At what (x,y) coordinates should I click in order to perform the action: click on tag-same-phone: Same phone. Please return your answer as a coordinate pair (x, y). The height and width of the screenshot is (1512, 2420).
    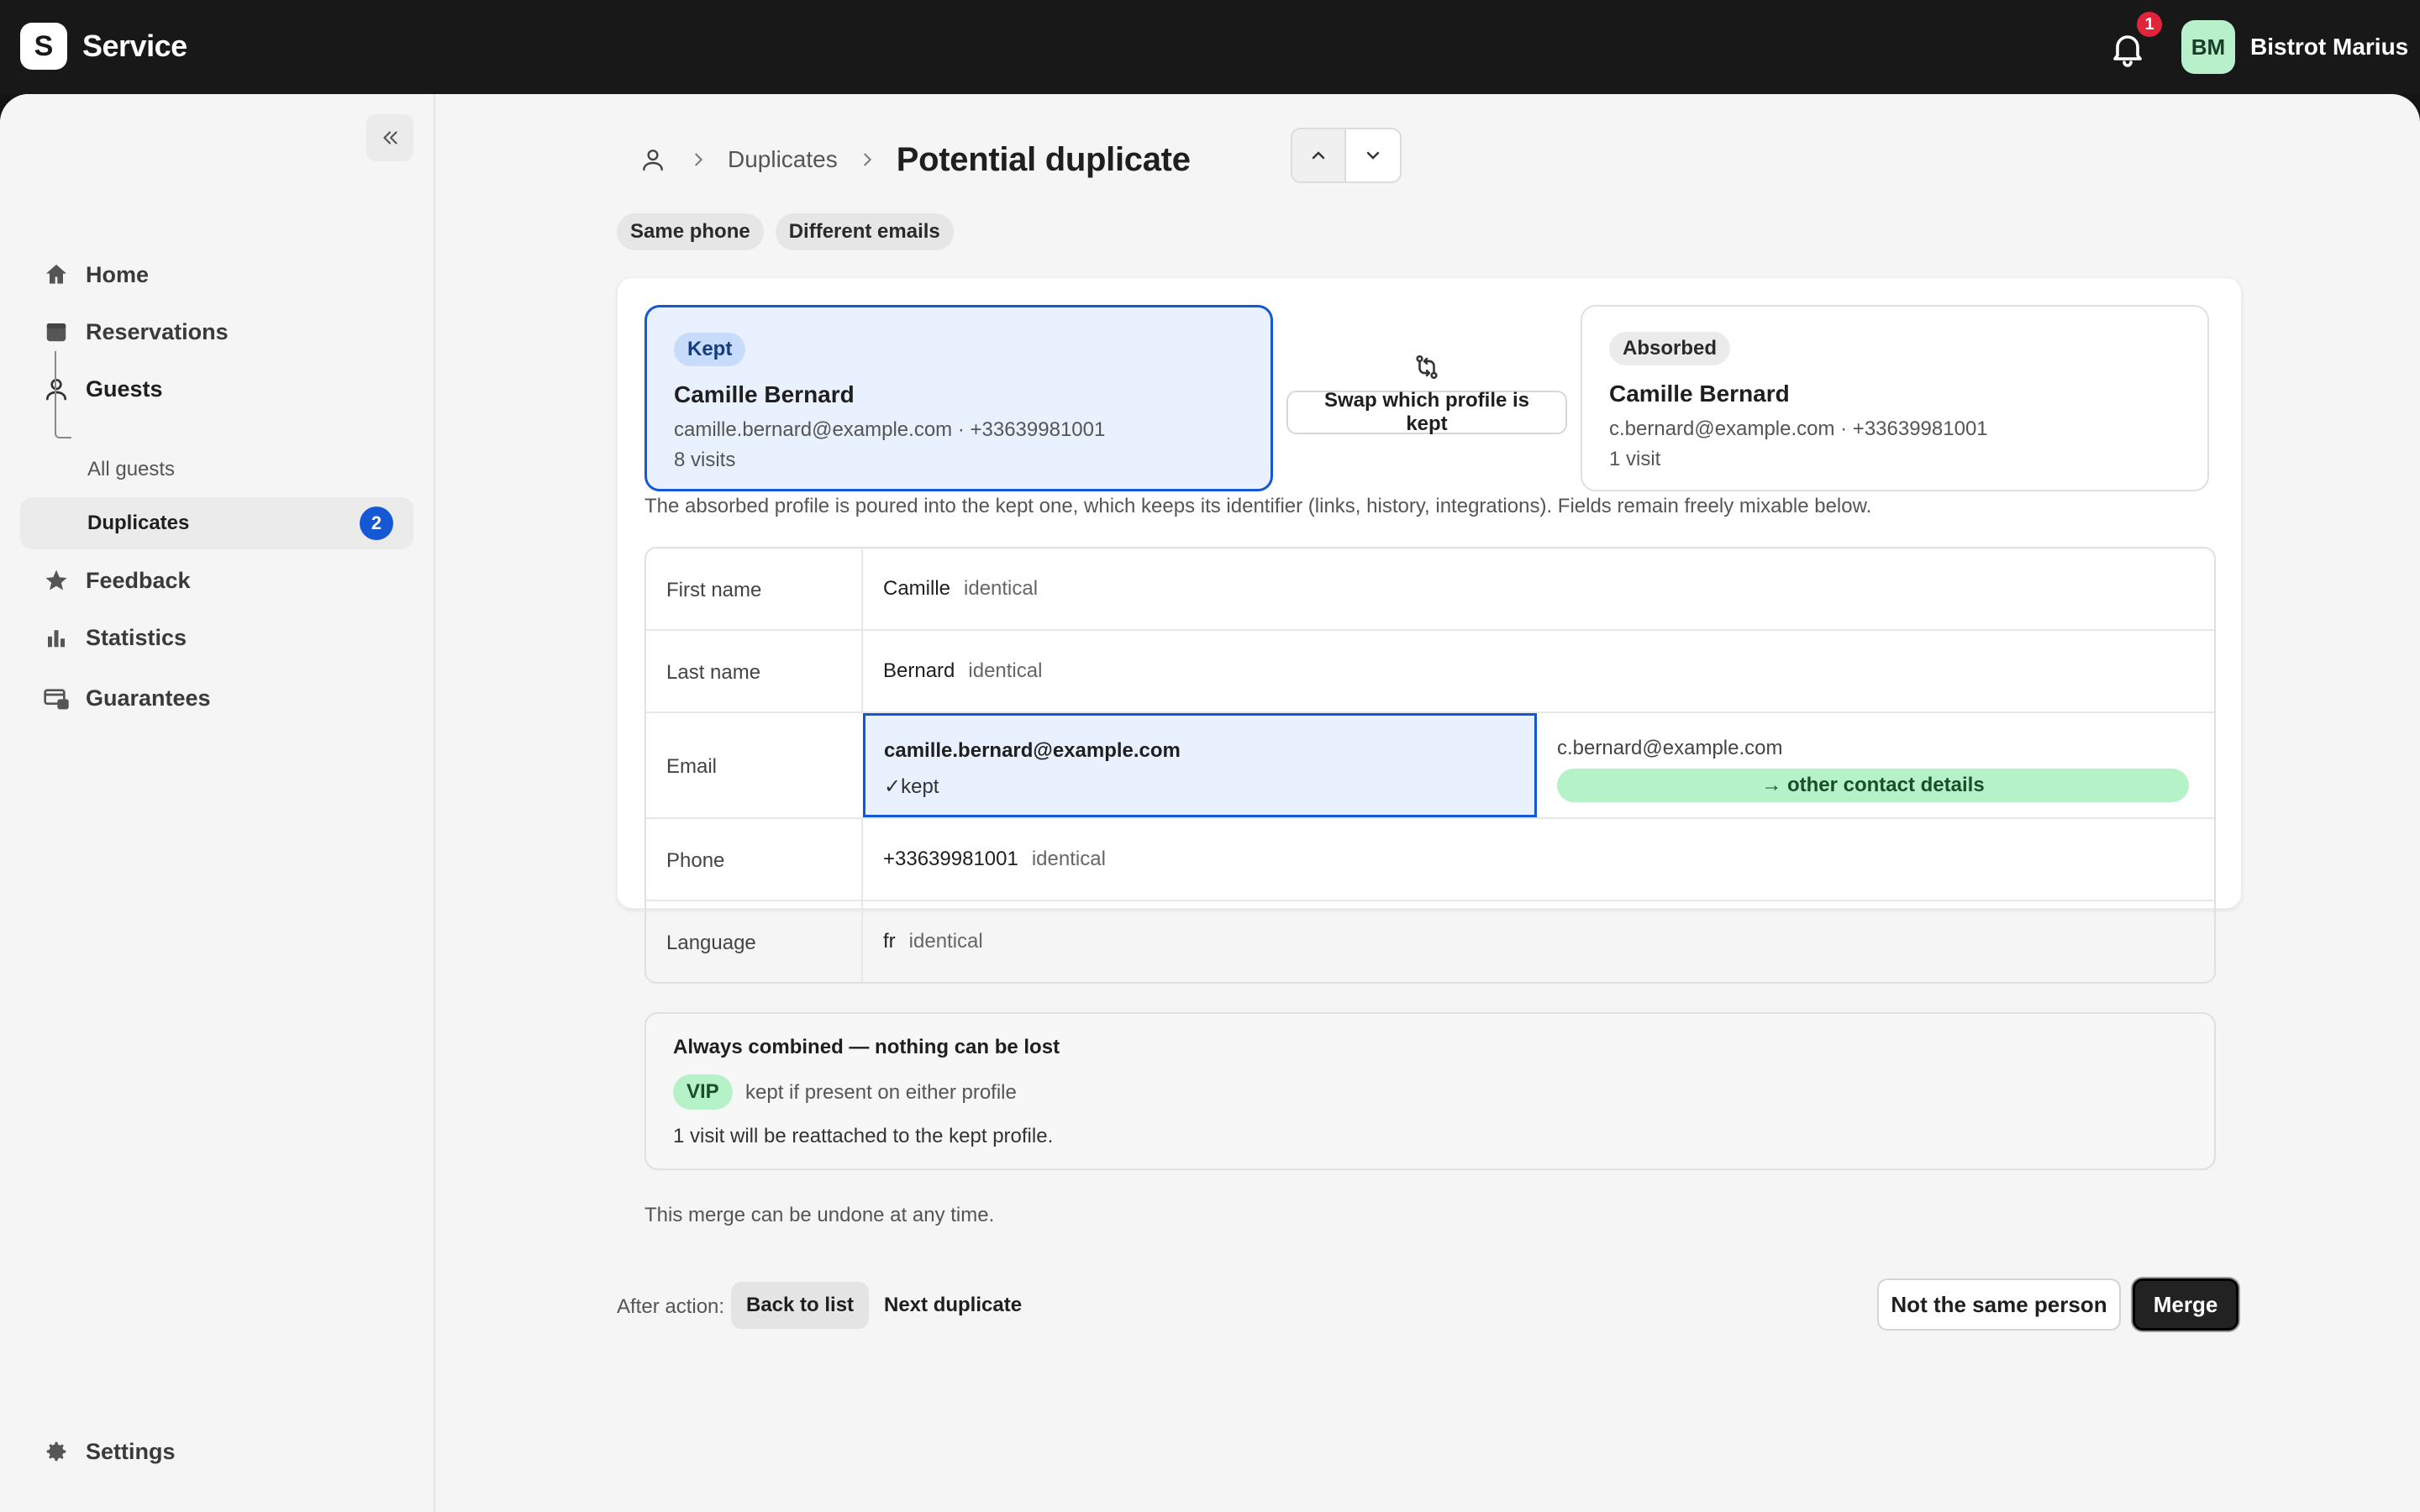
    Looking at the image, I should click on (690, 231).